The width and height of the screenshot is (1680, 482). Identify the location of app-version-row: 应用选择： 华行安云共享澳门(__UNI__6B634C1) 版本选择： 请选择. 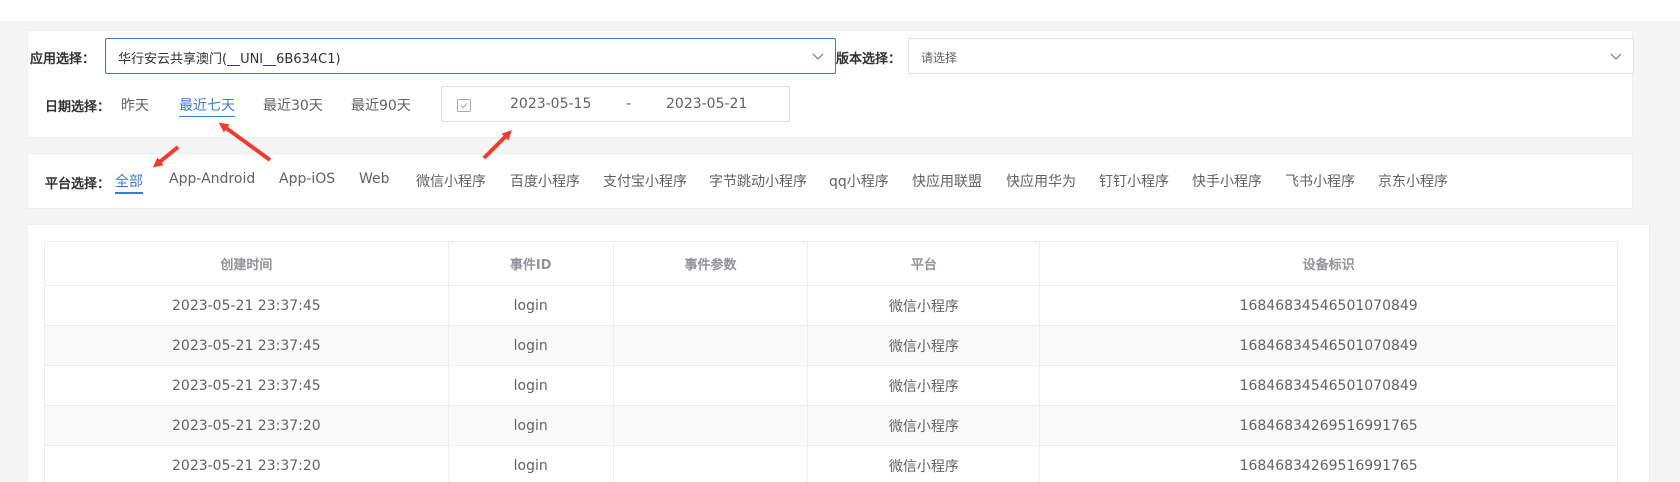
(831, 56).